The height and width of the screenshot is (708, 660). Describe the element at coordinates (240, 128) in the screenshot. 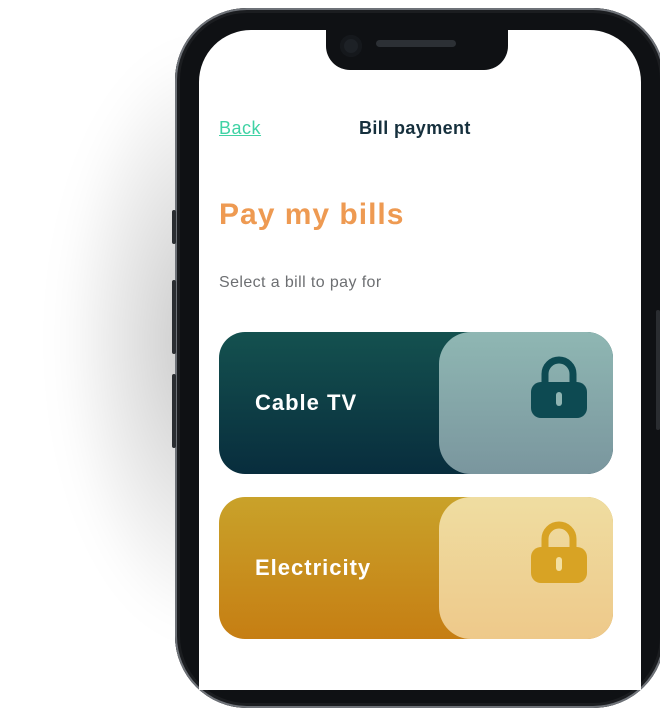

I see `back-link: Back` at that location.